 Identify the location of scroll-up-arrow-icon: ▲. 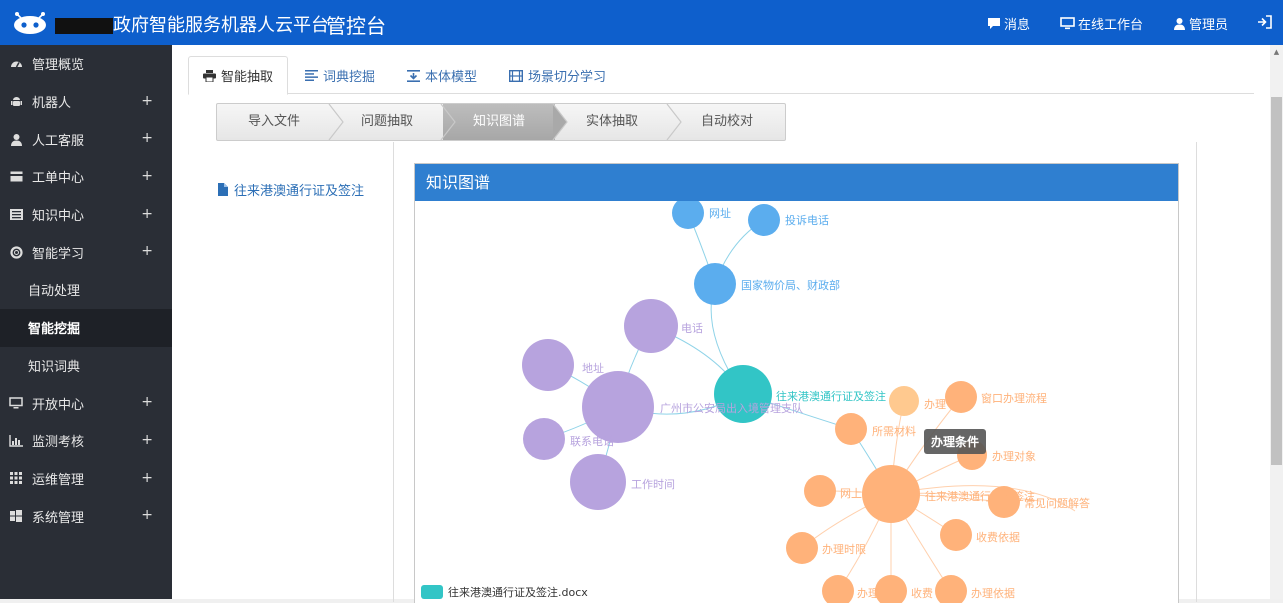
(1276, 53).